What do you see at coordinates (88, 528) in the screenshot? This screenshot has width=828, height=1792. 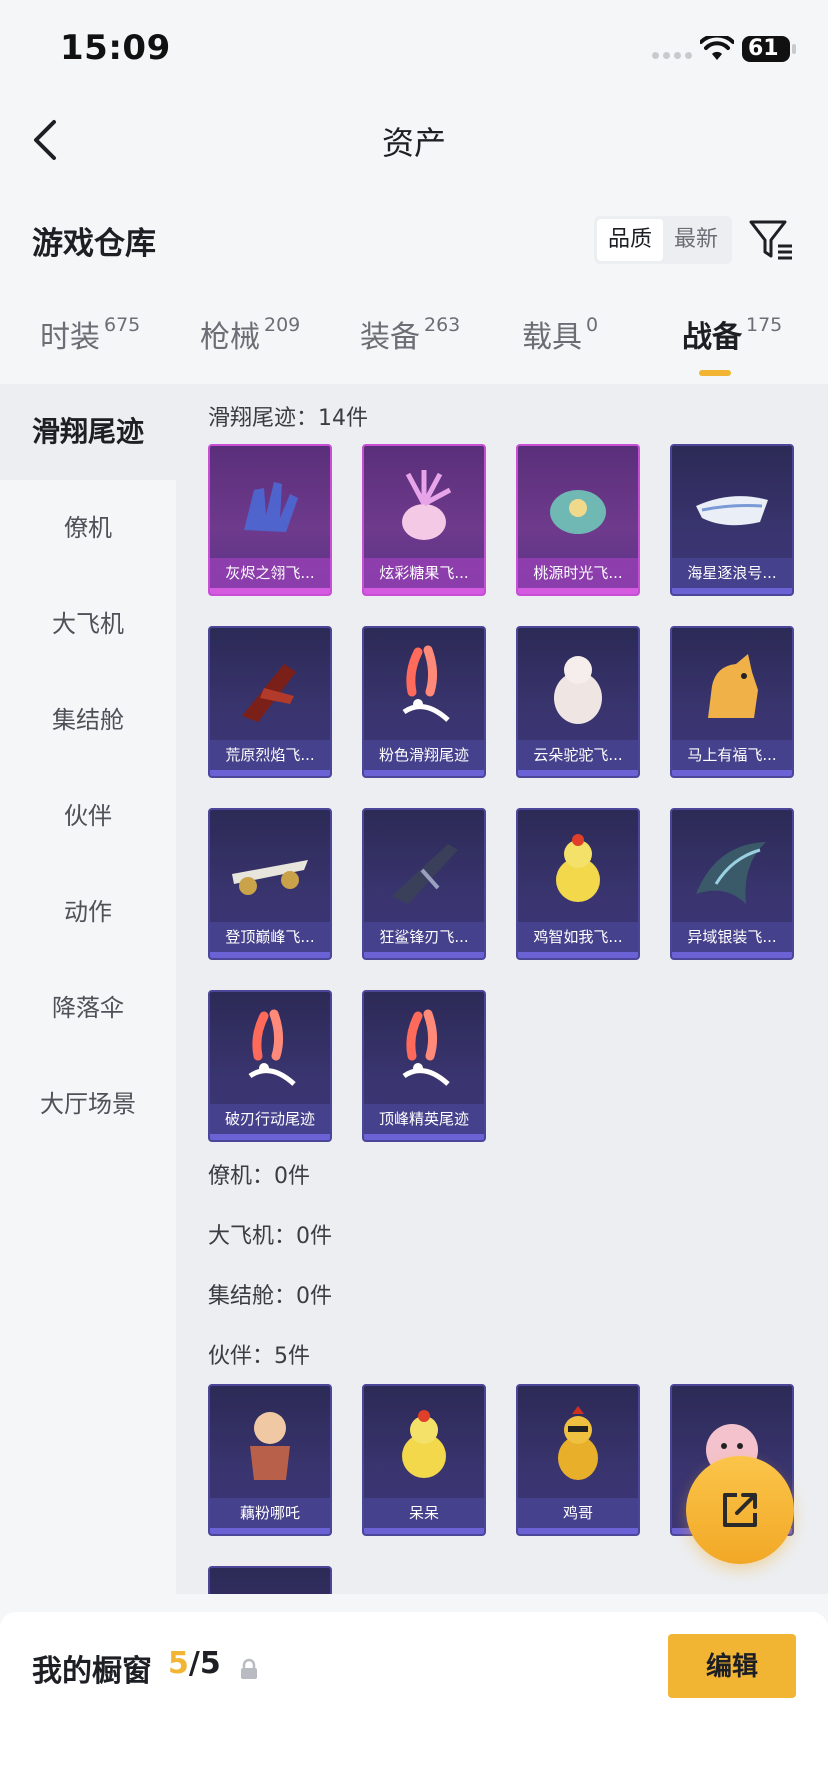 I see `sidebar-item-wingman: 僚机` at bounding box center [88, 528].